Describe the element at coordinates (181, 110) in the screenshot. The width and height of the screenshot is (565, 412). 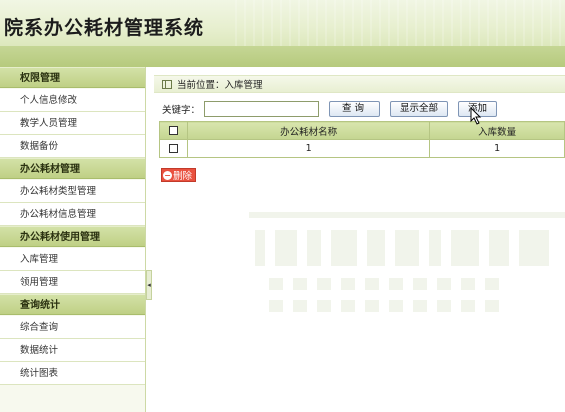
I see `keyword-label: 关键字：` at that location.